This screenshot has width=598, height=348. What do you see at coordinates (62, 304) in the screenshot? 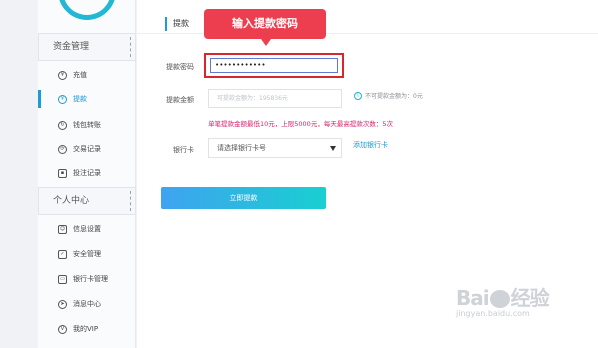
I see `message-icon: ➤` at bounding box center [62, 304].